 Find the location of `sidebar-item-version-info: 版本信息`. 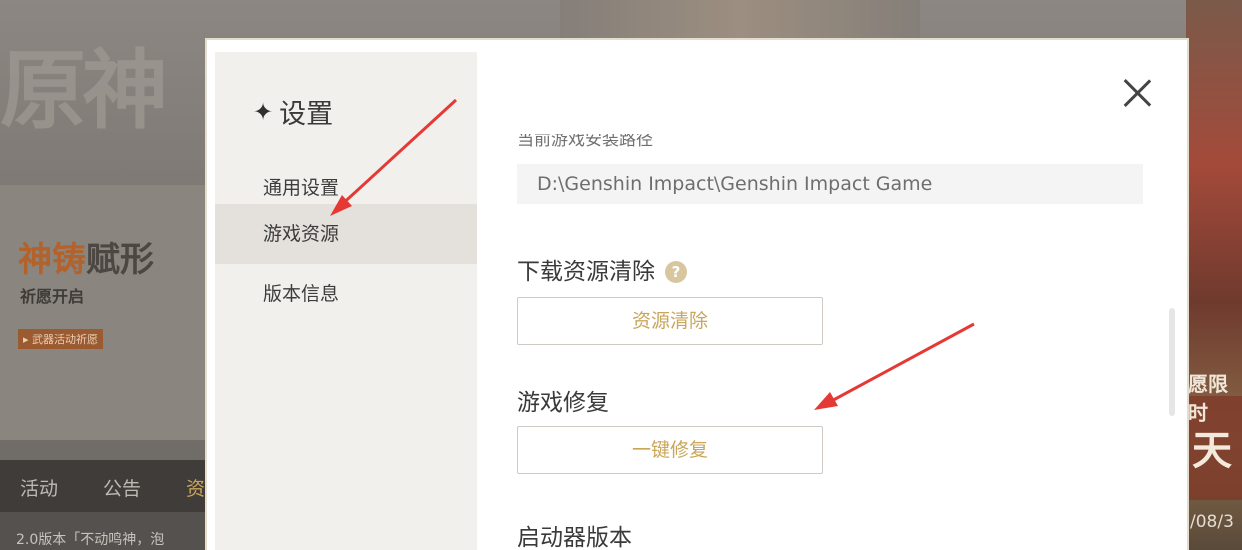

sidebar-item-version-info: 版本信息 is located at coordinates (346, 294).